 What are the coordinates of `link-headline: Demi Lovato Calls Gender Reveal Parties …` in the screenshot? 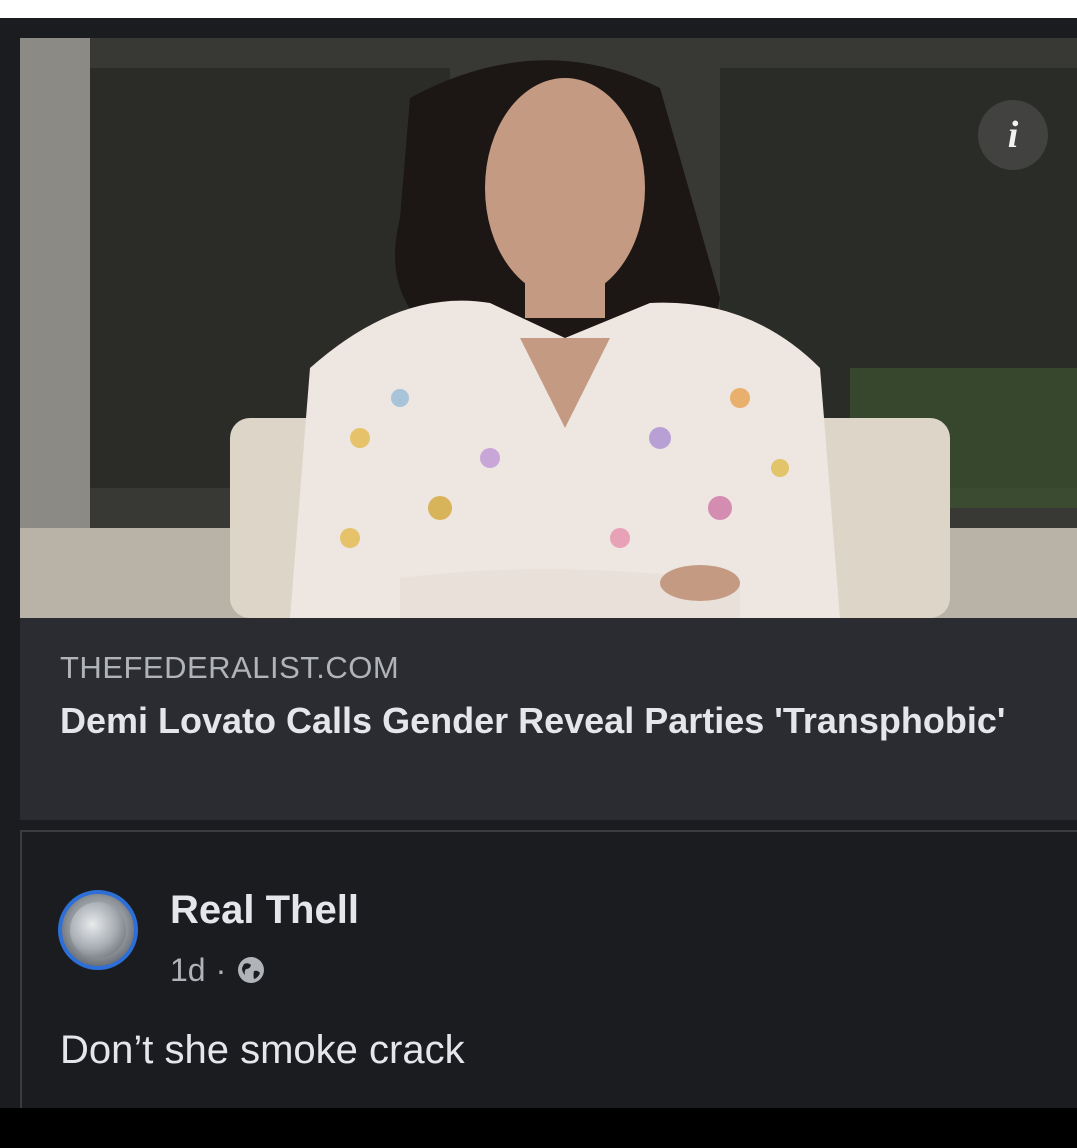 It's located at (540, 721).